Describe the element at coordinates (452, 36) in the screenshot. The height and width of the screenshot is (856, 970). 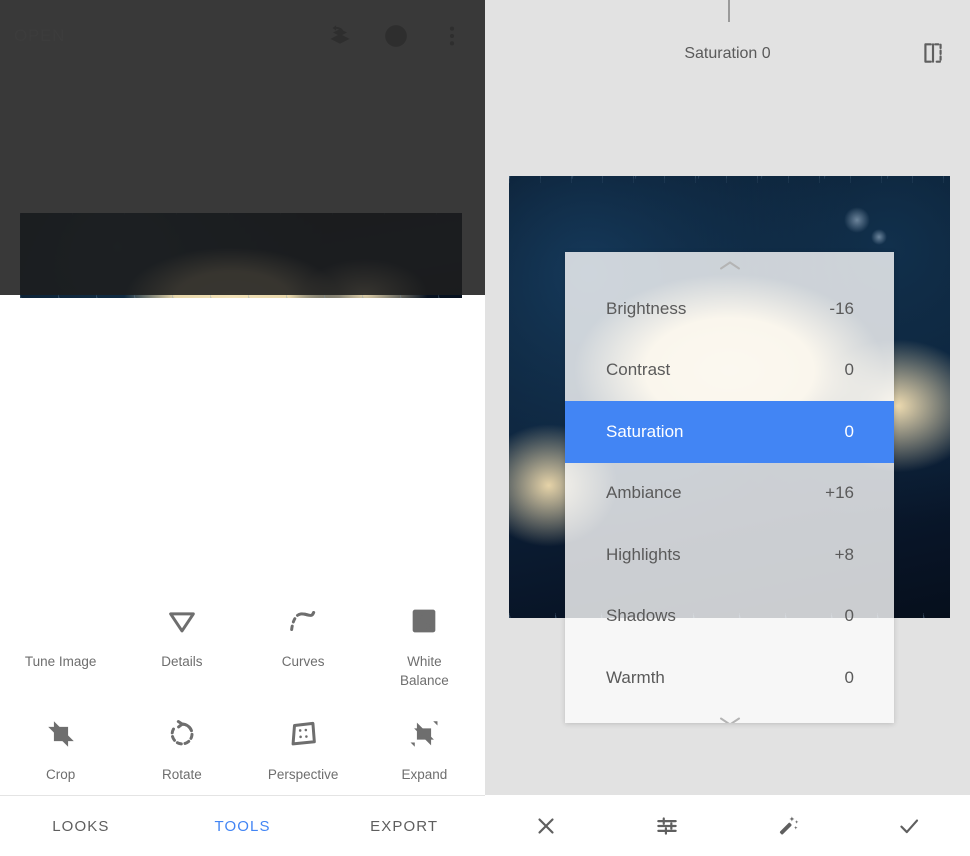
I see `overflow-menu-icon` at that location.